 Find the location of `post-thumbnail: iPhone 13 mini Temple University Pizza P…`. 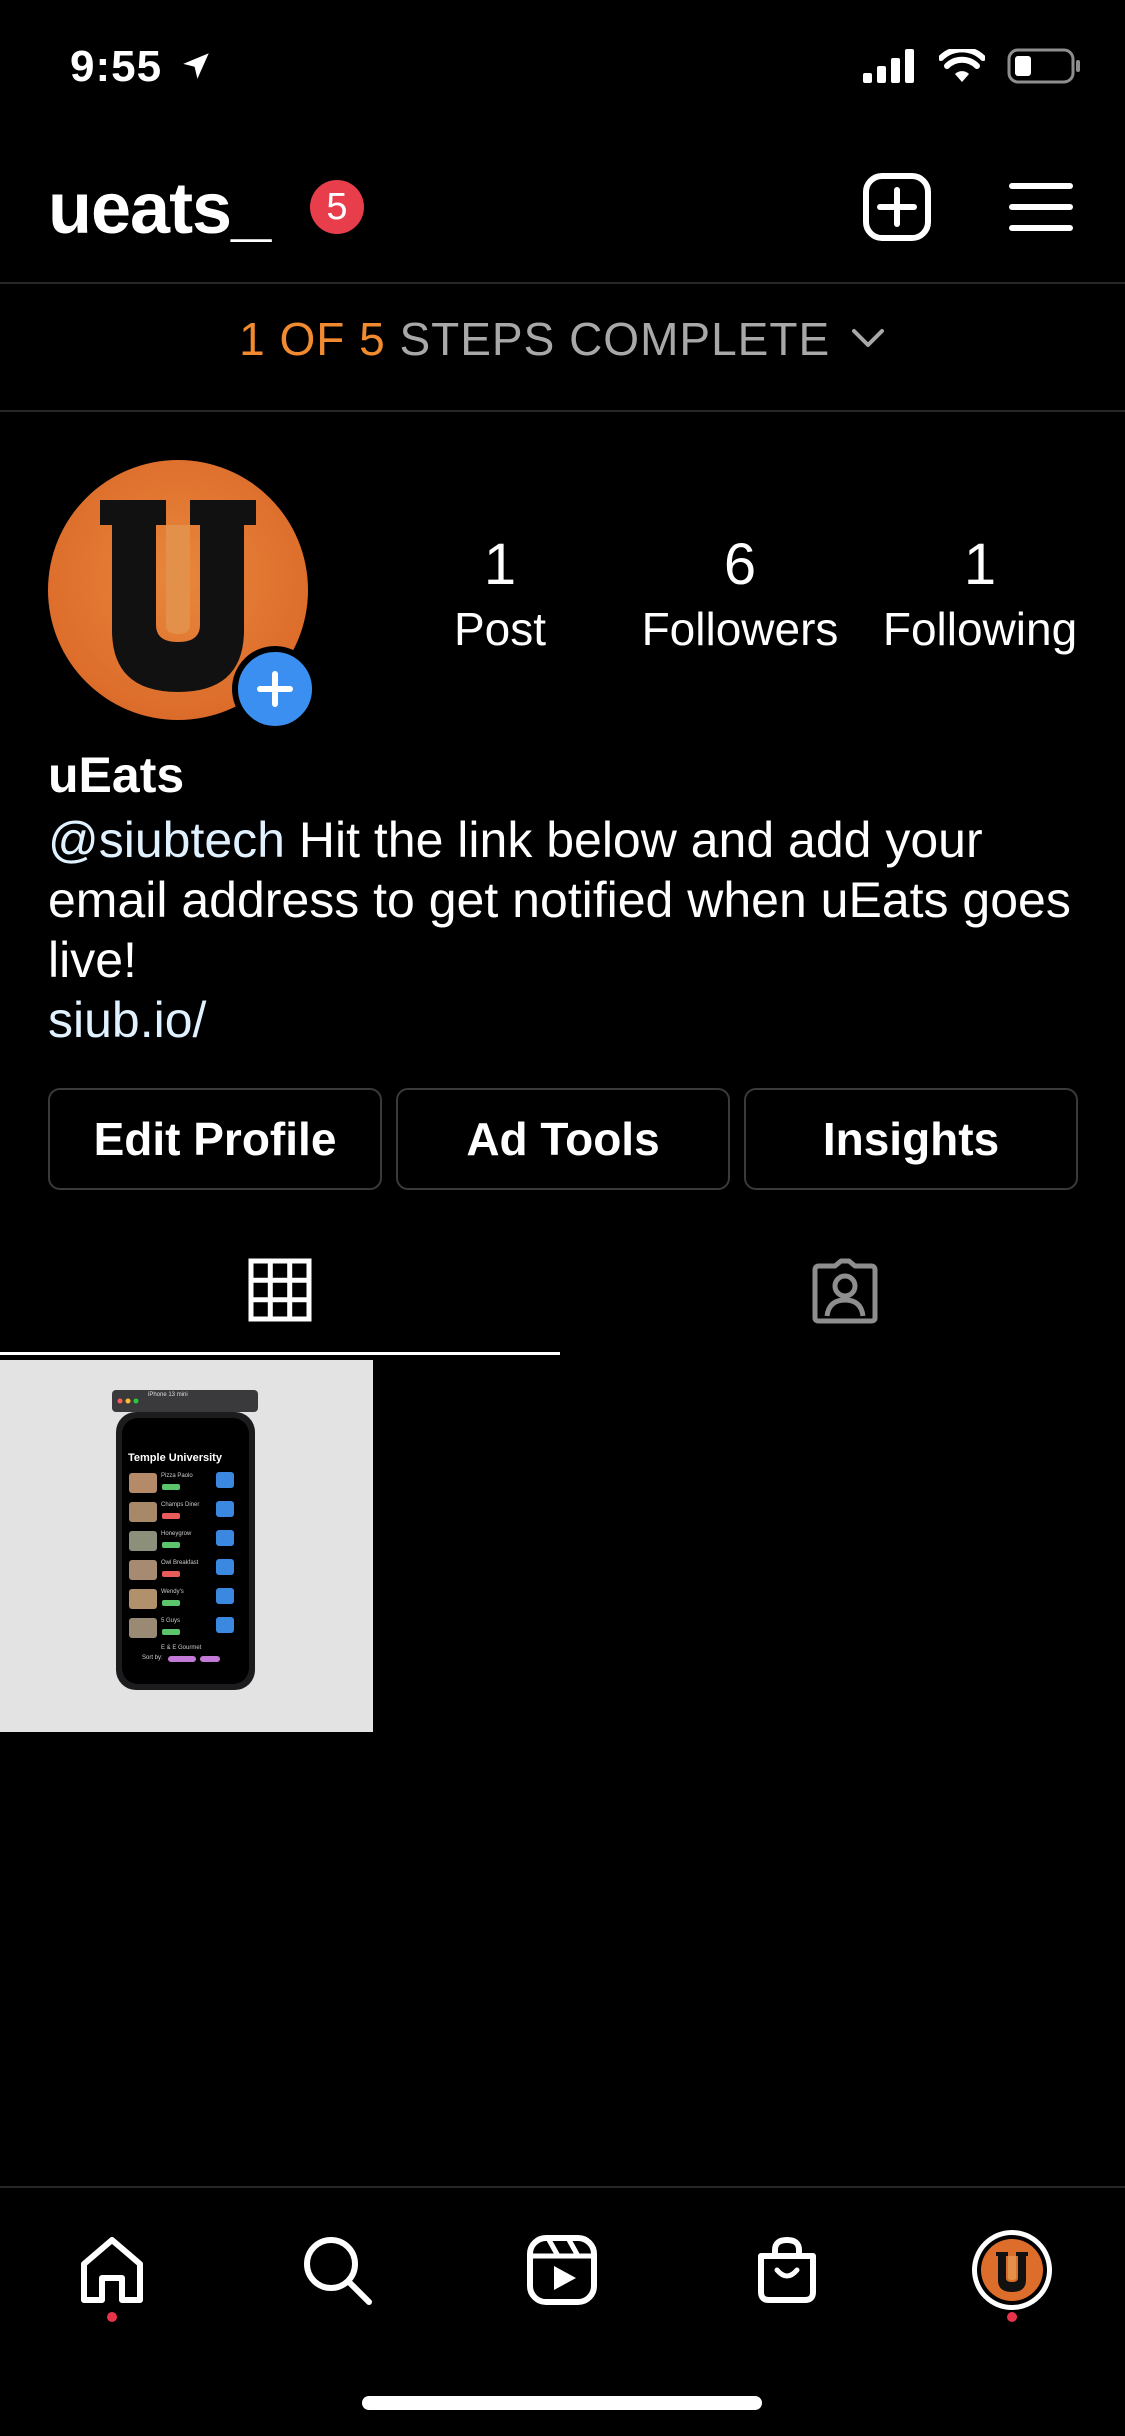

post-thumbnail: iPhone 13 mini Temple University Pizza P… is located at coordinates (186, 1546).